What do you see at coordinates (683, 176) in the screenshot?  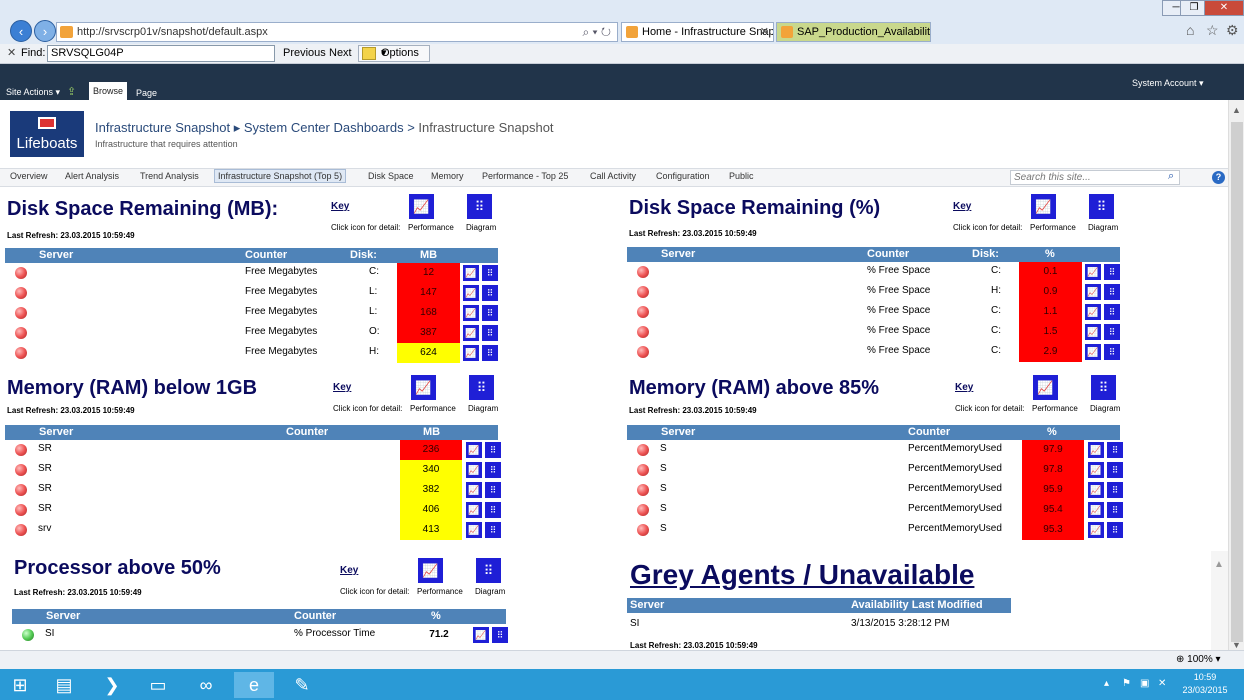 I see `nav-configuration: Configuration` at bounding box center [683, 176].